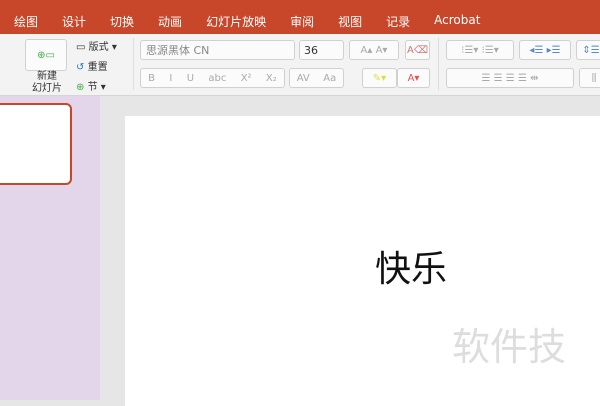  I want to click on reset-button: ↺ 重置, so click(92, 65).